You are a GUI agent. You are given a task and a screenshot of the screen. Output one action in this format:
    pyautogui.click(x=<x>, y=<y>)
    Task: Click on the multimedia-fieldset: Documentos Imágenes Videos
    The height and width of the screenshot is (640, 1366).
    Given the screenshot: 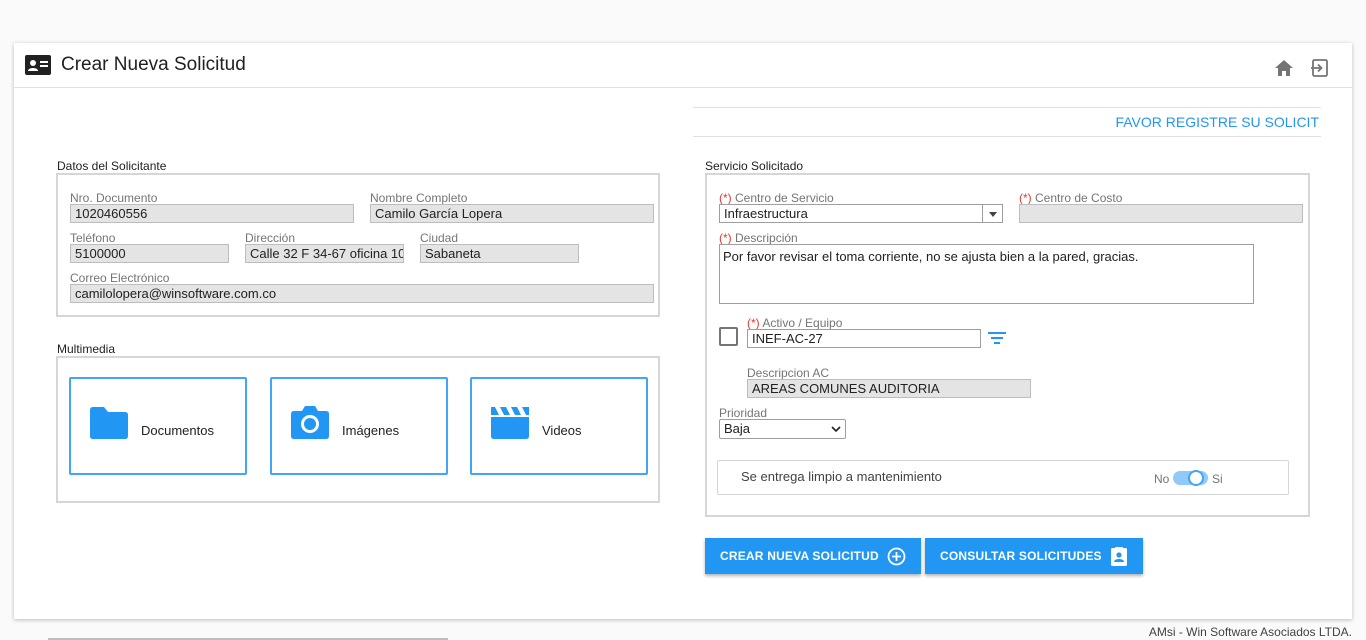 What is the action you would take?
    pyautogui.click(x=358, y=429)
    